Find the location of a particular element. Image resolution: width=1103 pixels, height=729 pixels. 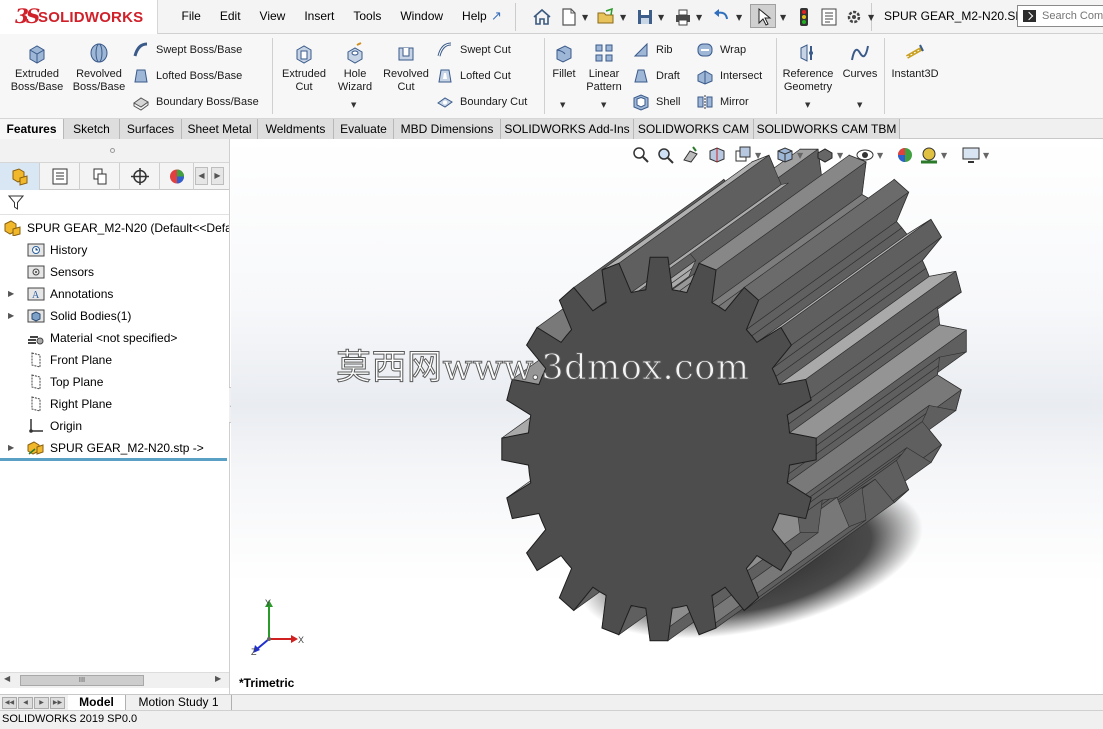

swept-cut-button: Swept Cut is located at coordinates (473, 50).